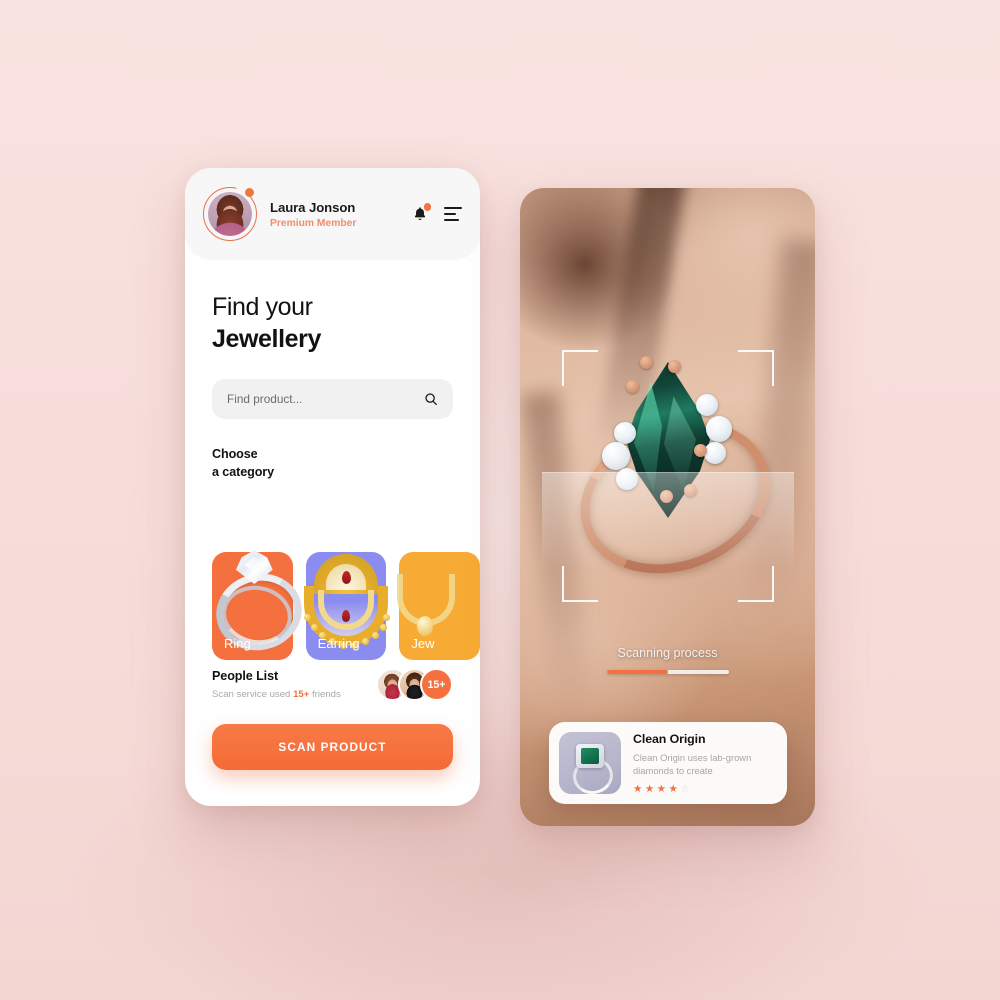 Image resolution: width=1000 pixels, height=1000 pixels. I want to click on user-meta: Laura Jonson Premium Member, so click(341, 214).